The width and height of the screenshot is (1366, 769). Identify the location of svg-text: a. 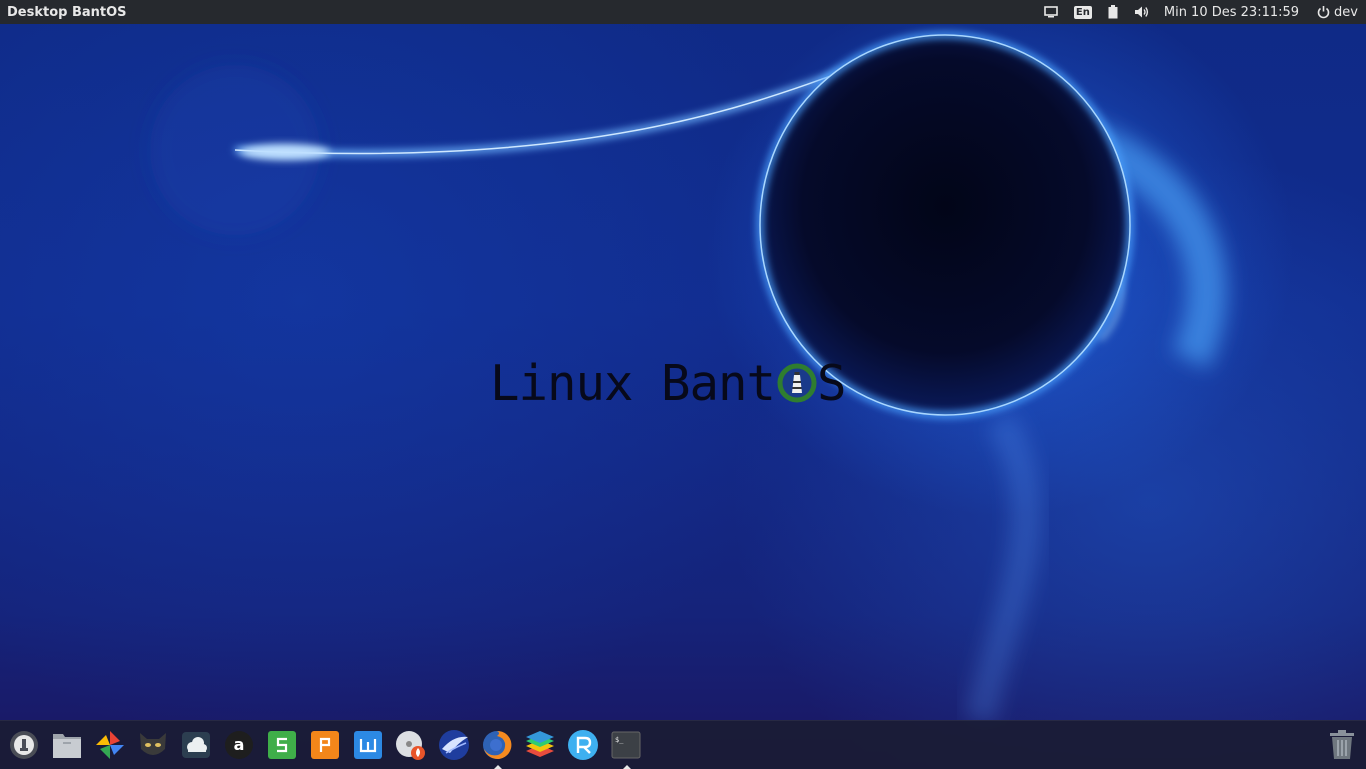
(239, 744).